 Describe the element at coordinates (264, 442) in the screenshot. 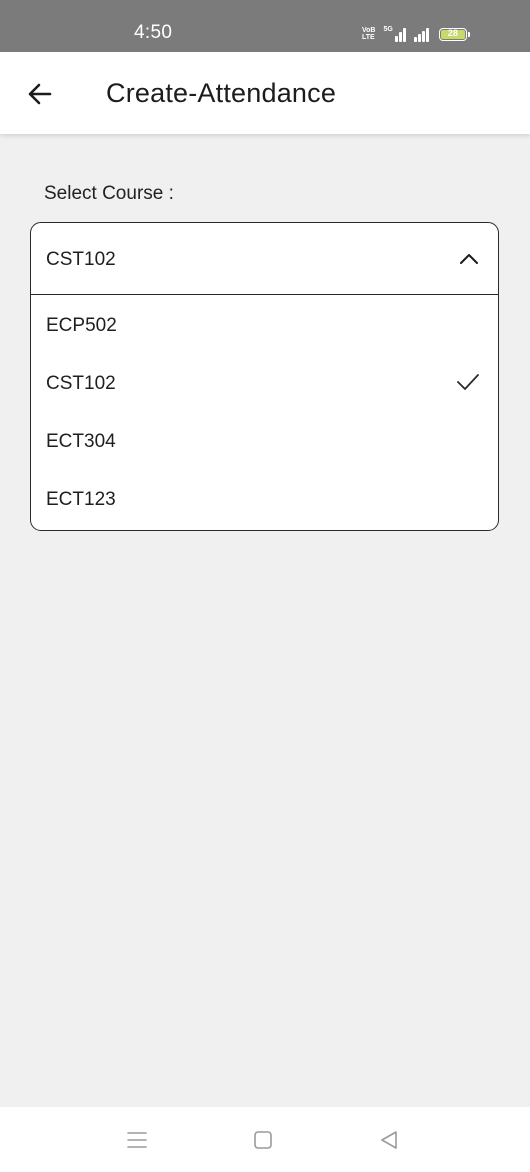

I see `course-option-ect304: ECT304` at that location.